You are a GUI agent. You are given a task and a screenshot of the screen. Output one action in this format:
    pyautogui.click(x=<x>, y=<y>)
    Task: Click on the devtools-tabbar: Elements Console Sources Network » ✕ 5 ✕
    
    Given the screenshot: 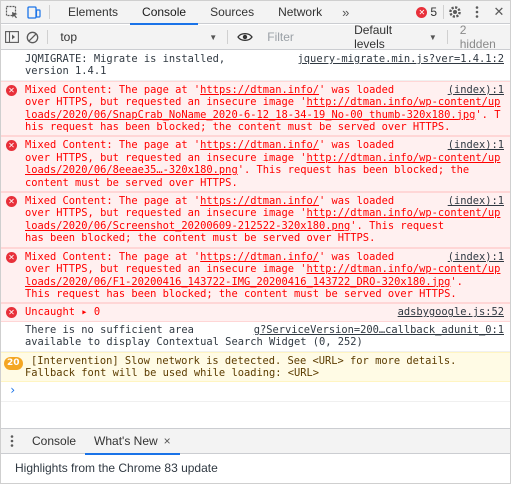 What is the action you would take?
    pyautogui.click(x=255, y=13)
    